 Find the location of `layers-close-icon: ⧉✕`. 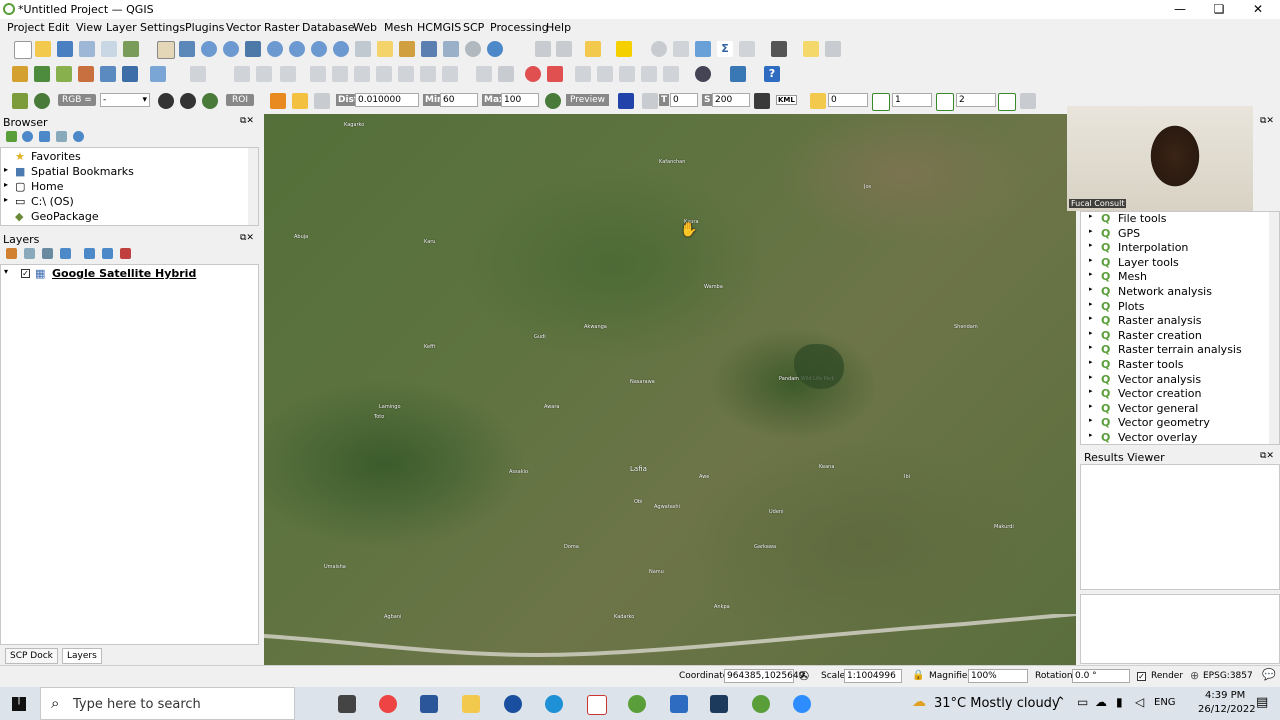

layers-close-icon: ⧉✕ is located at coordinates (247, 238).